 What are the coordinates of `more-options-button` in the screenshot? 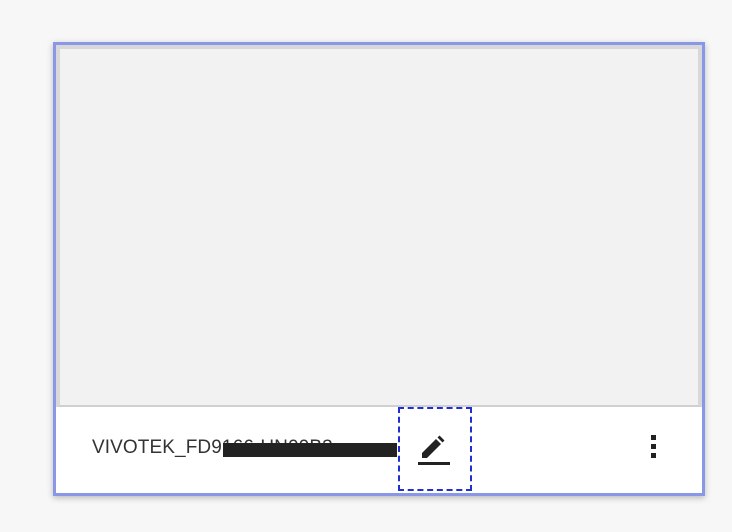 It's located at (653, 450).